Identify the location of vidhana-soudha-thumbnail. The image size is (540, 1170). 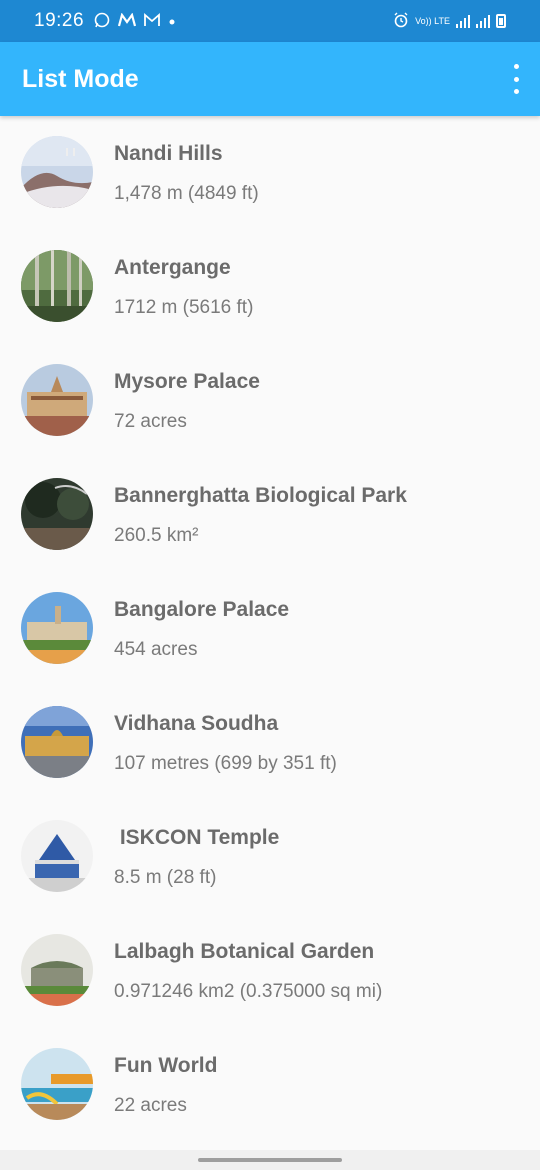
(57, 742).